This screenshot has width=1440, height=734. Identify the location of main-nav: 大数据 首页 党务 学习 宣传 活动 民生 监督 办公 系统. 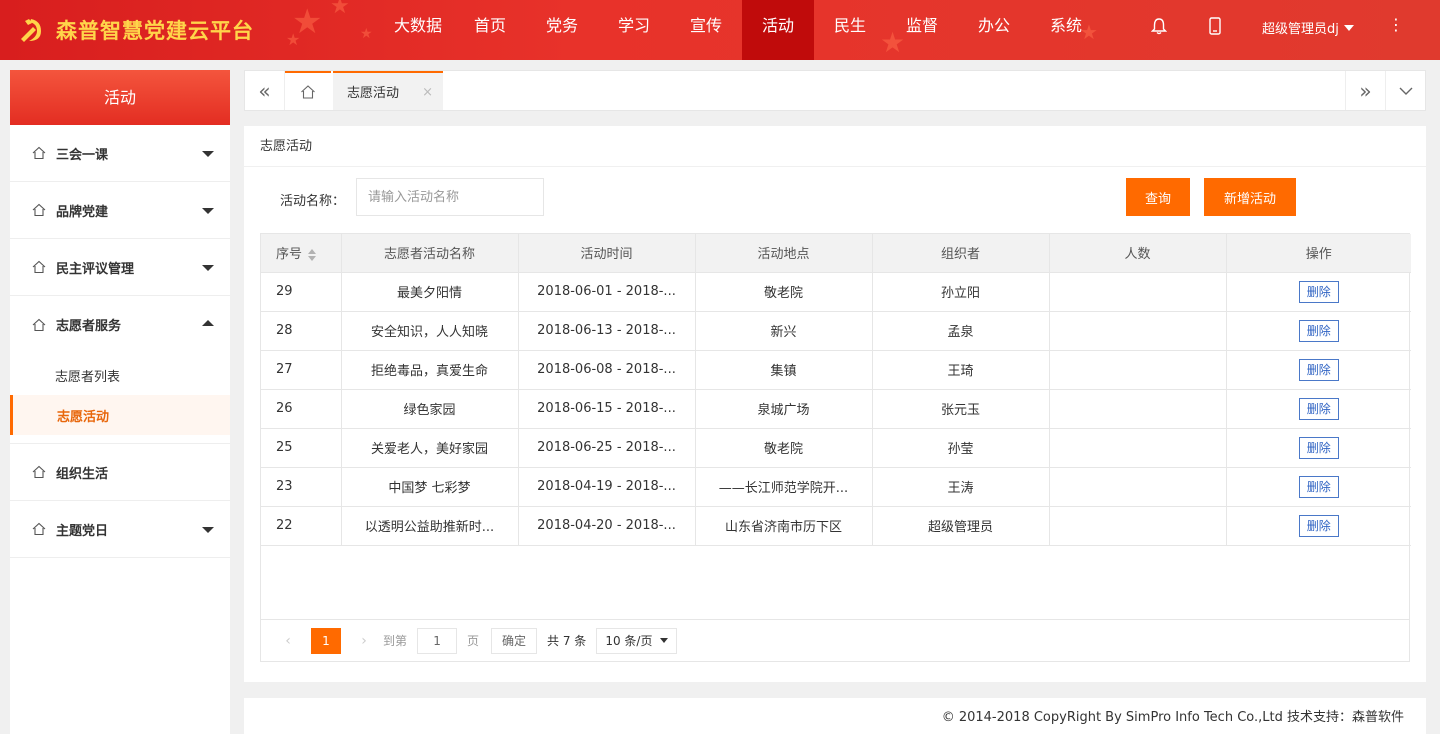
(742, 30).